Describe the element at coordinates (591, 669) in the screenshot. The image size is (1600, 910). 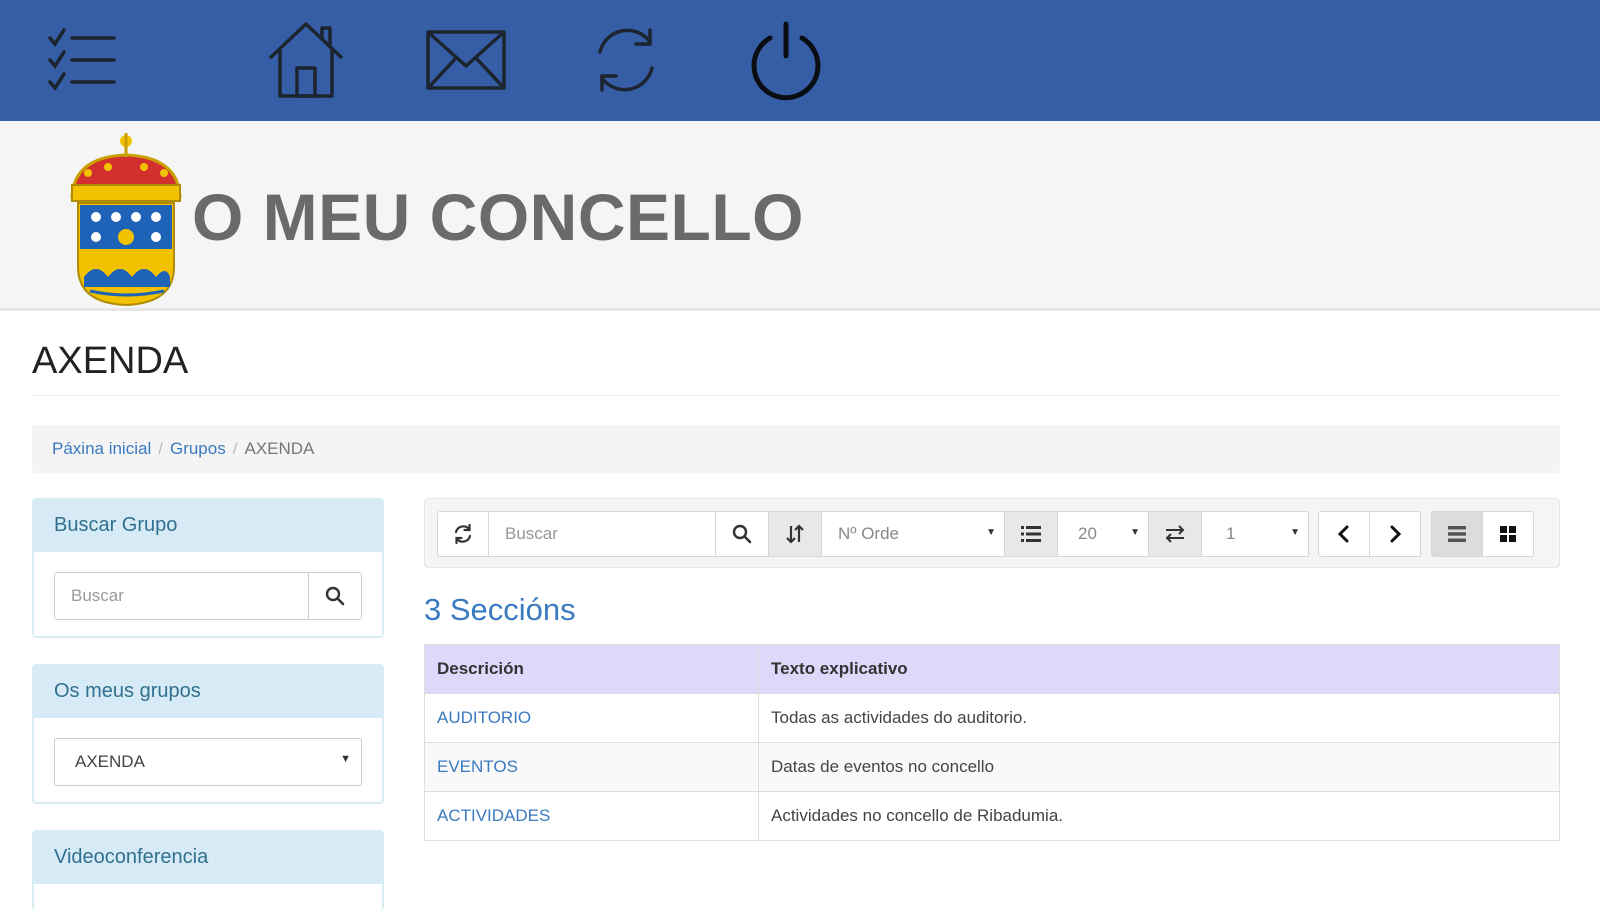
I see `column-header-description: Descrición` at that location.